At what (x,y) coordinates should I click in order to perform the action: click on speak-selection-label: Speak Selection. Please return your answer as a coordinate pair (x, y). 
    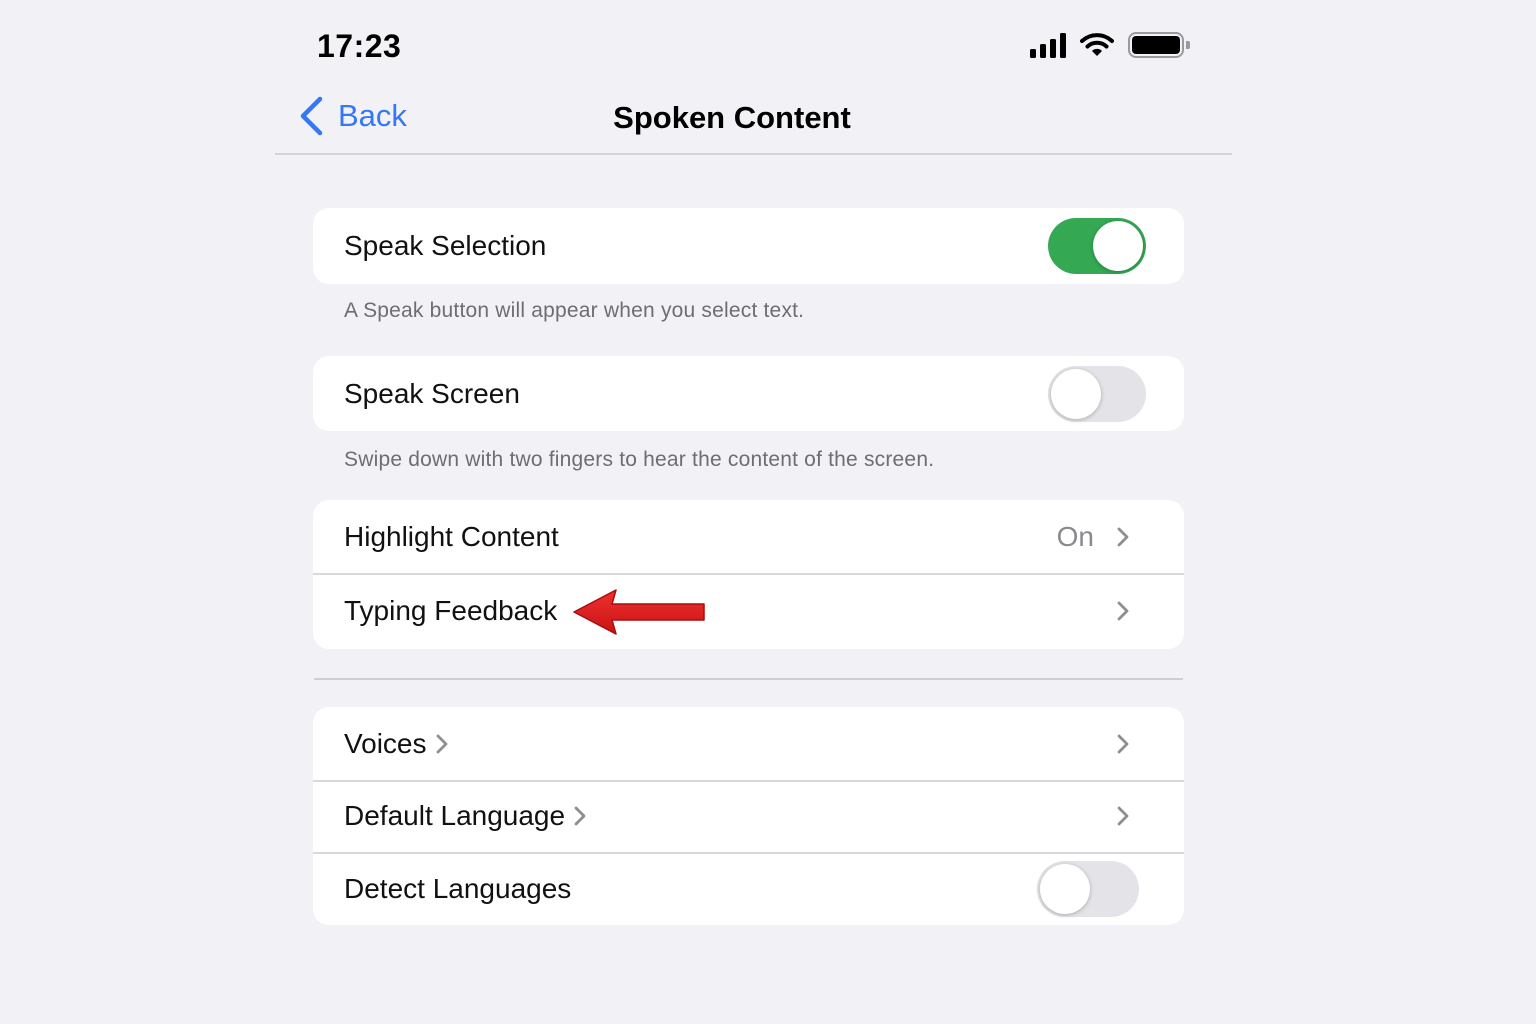
    Looking at the image, I should click on (445, 245).